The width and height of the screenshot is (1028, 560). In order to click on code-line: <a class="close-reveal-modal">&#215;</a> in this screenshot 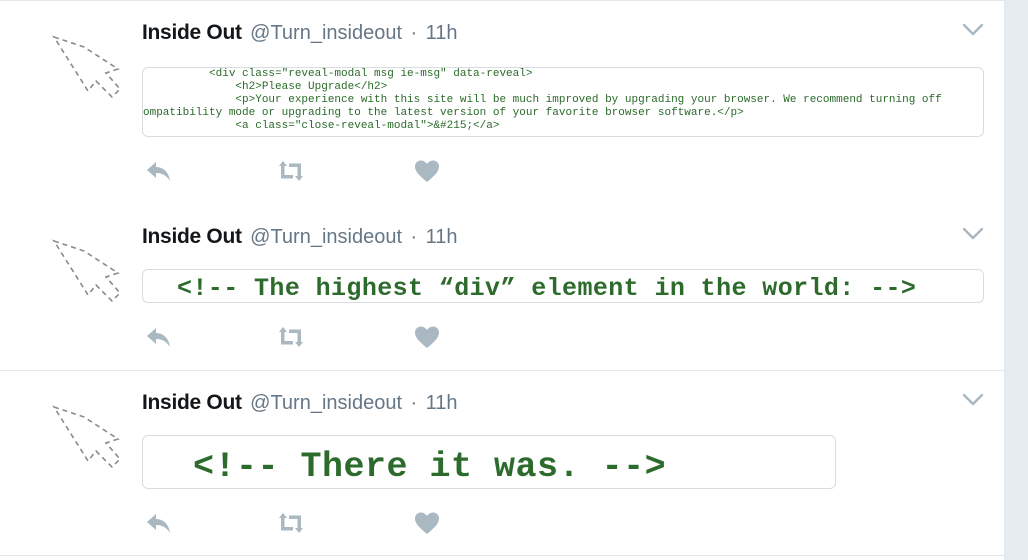, I will do `click(321, 126)`.